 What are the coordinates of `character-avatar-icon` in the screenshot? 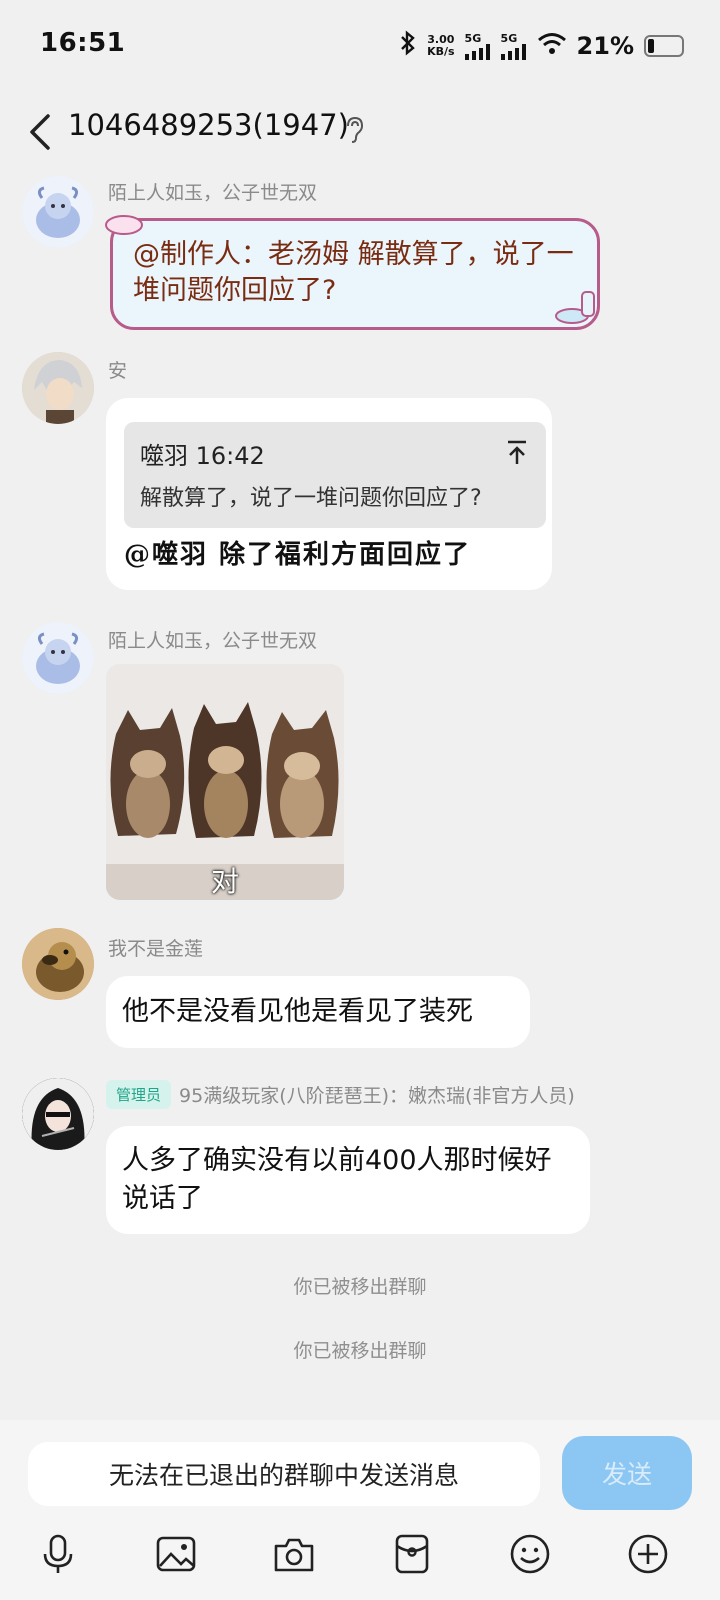 It's located at (58, 388).